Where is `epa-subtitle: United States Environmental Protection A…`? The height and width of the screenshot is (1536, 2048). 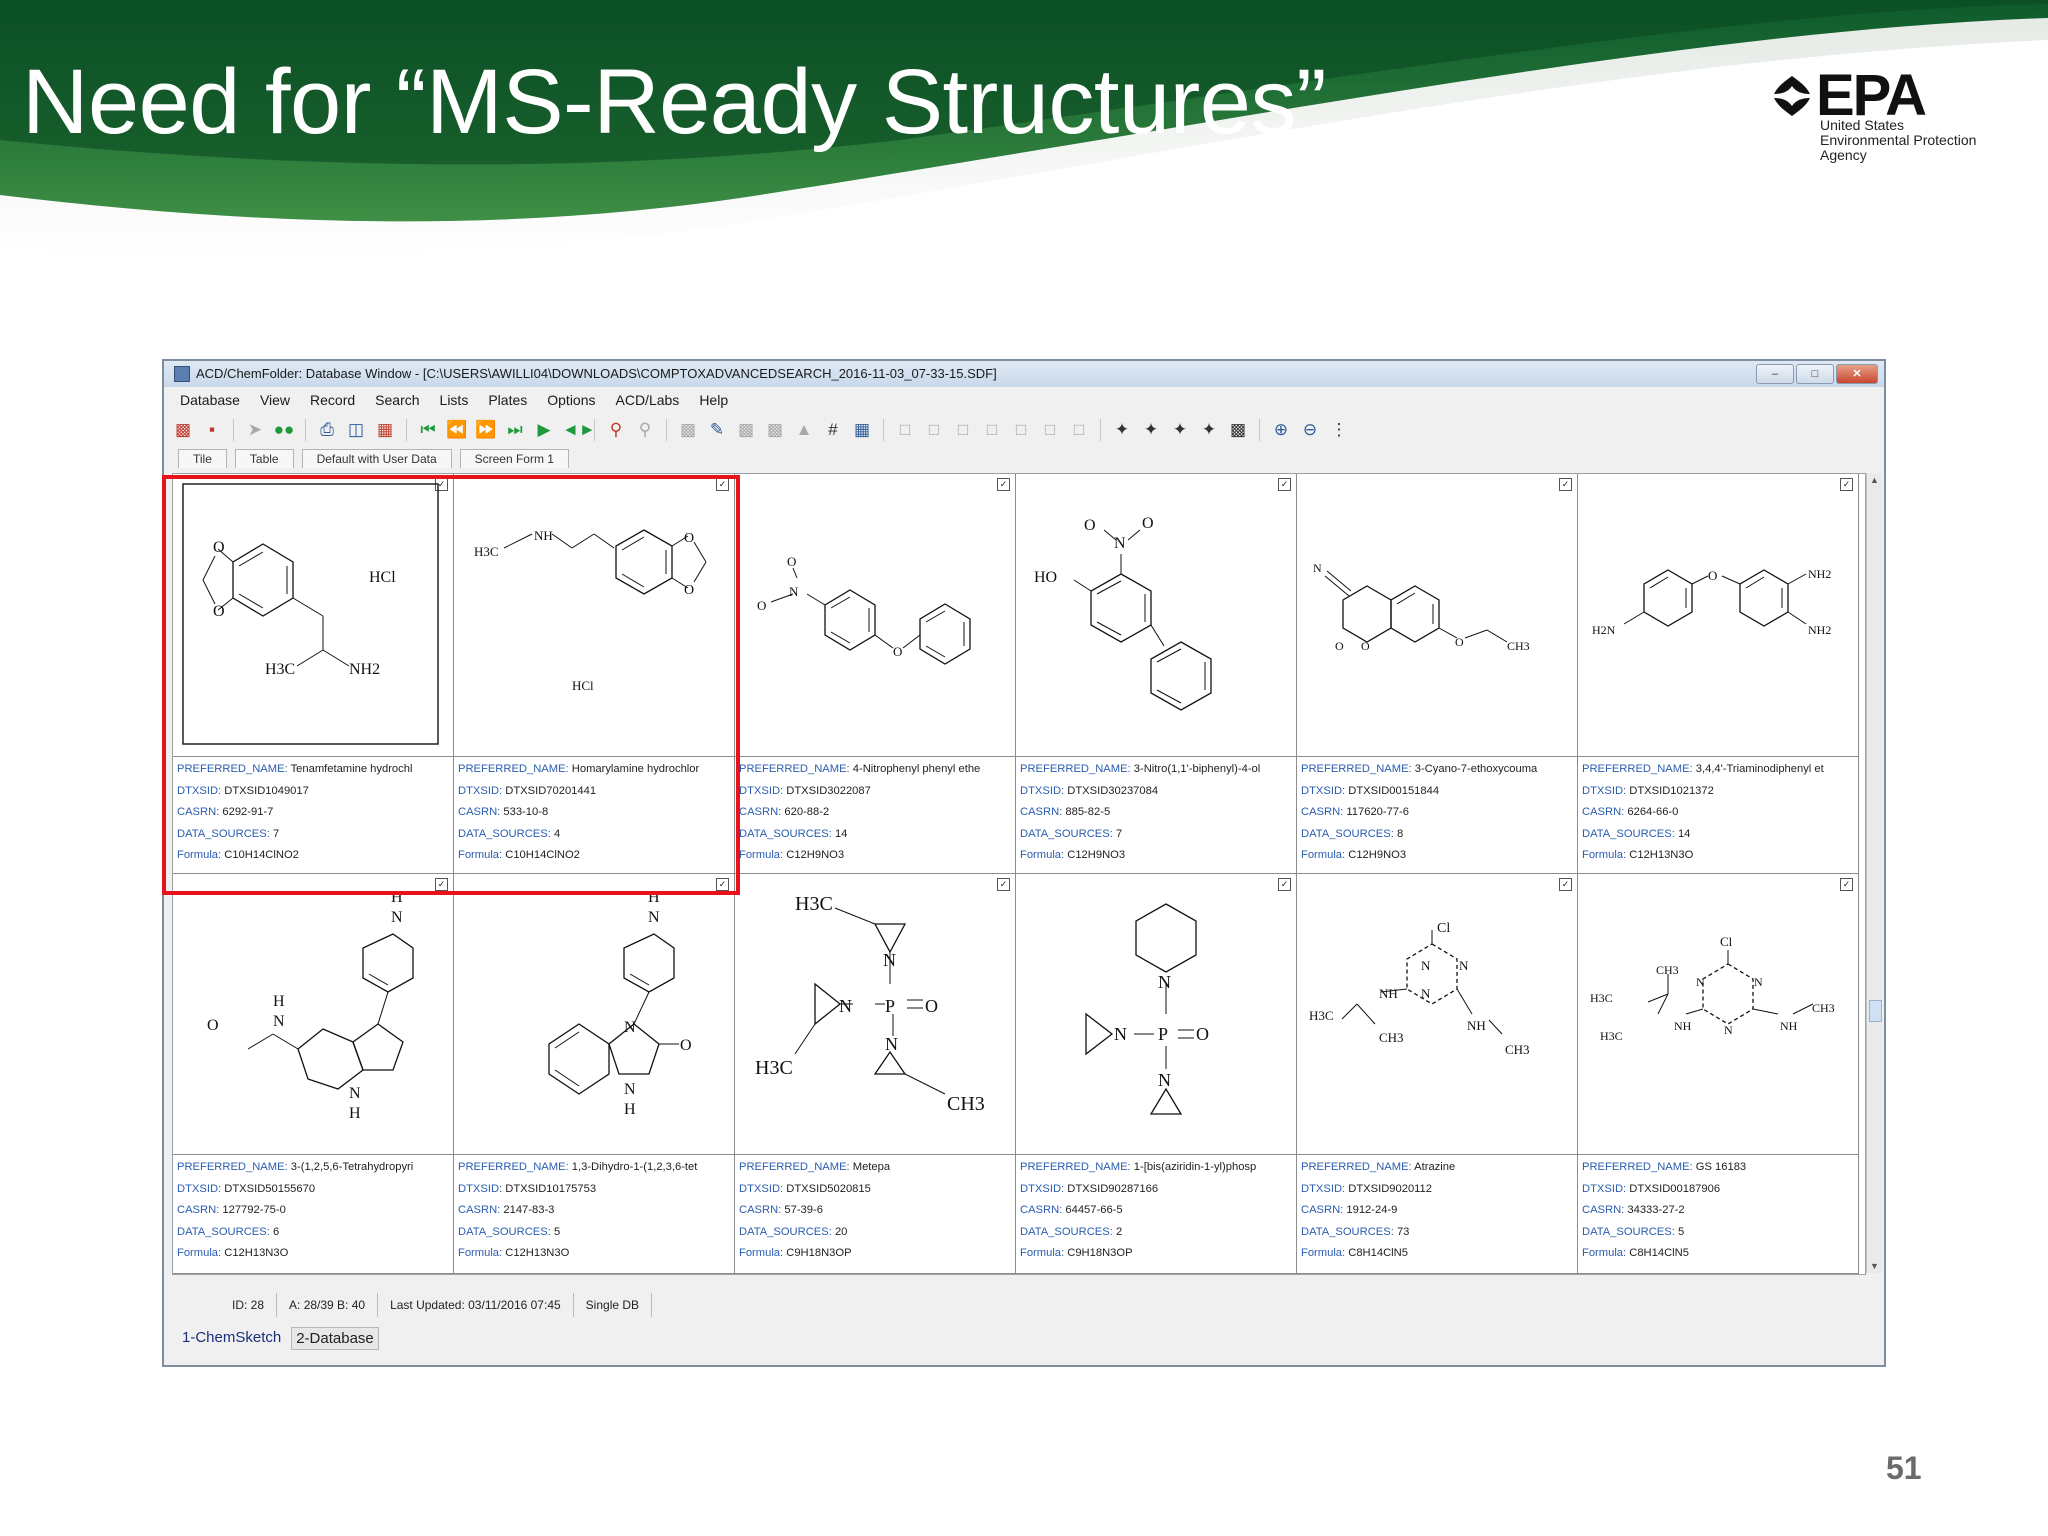 epa-subtitle: United States Environmental Protection A… is located at coordinates (1898, 140).